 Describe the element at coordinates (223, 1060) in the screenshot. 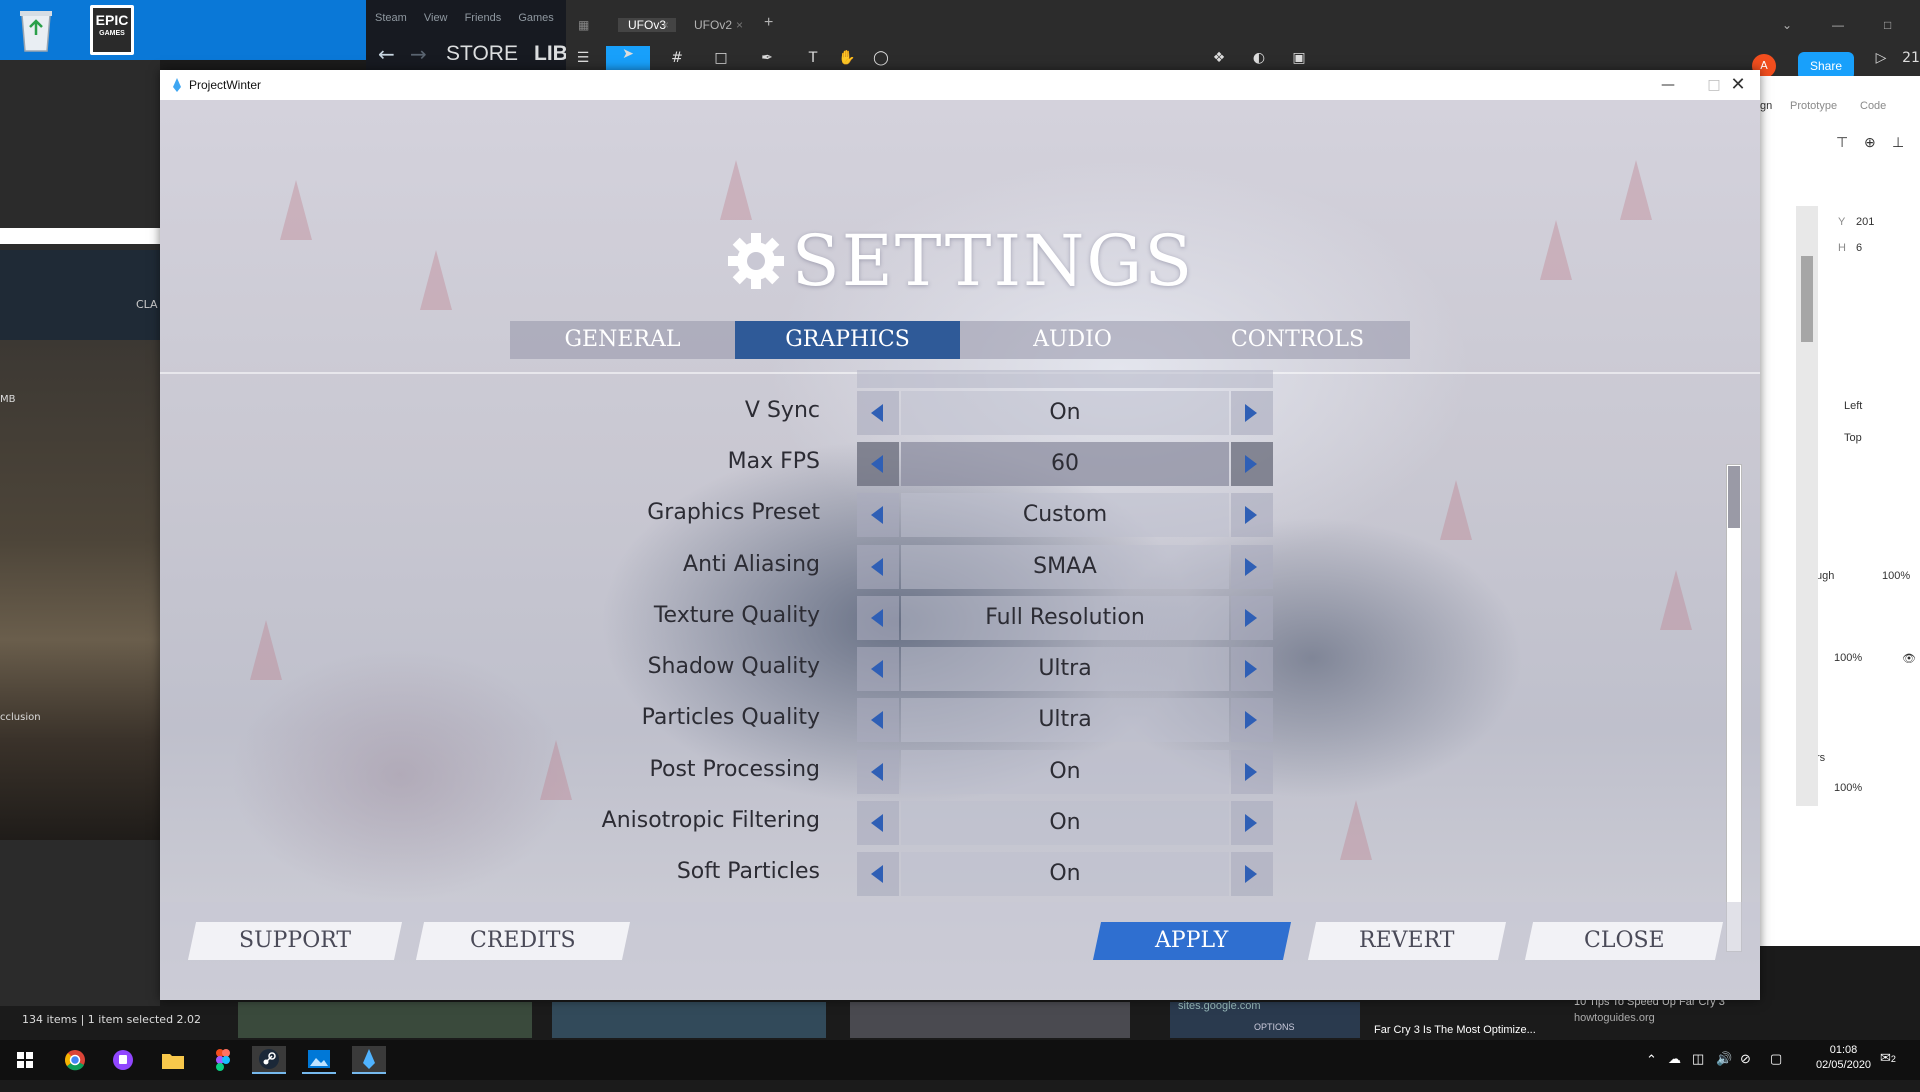

I see `figma-icon` at that location.